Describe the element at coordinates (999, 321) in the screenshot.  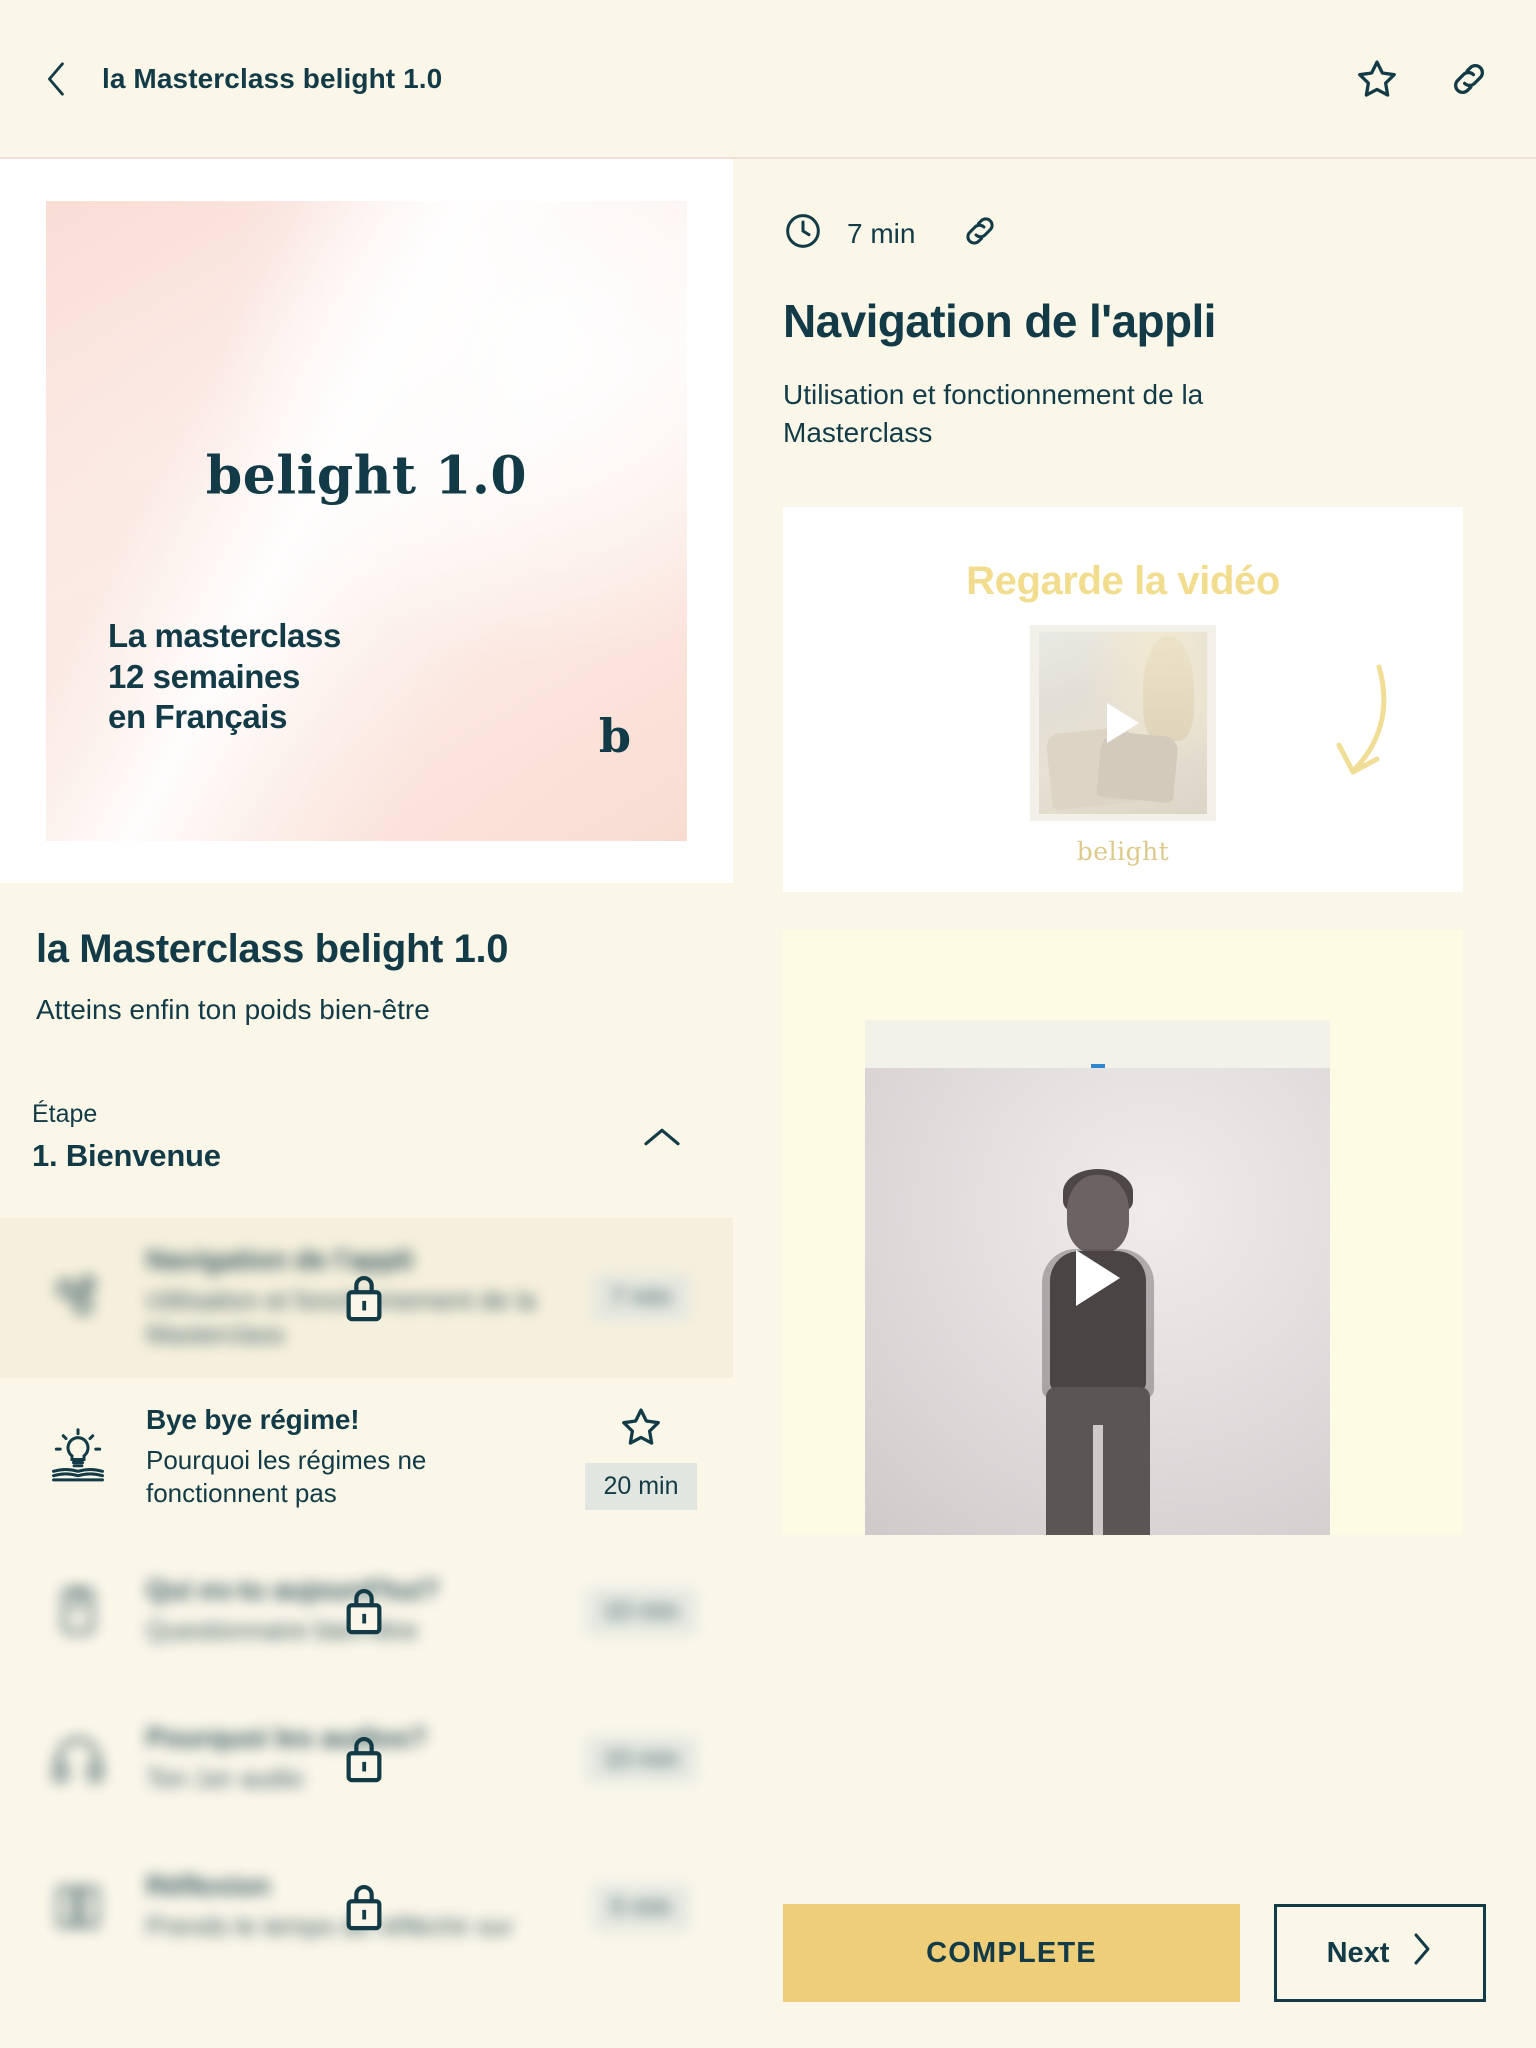
I see `lesson-detail-title: Navigation de l'appli` at that location.